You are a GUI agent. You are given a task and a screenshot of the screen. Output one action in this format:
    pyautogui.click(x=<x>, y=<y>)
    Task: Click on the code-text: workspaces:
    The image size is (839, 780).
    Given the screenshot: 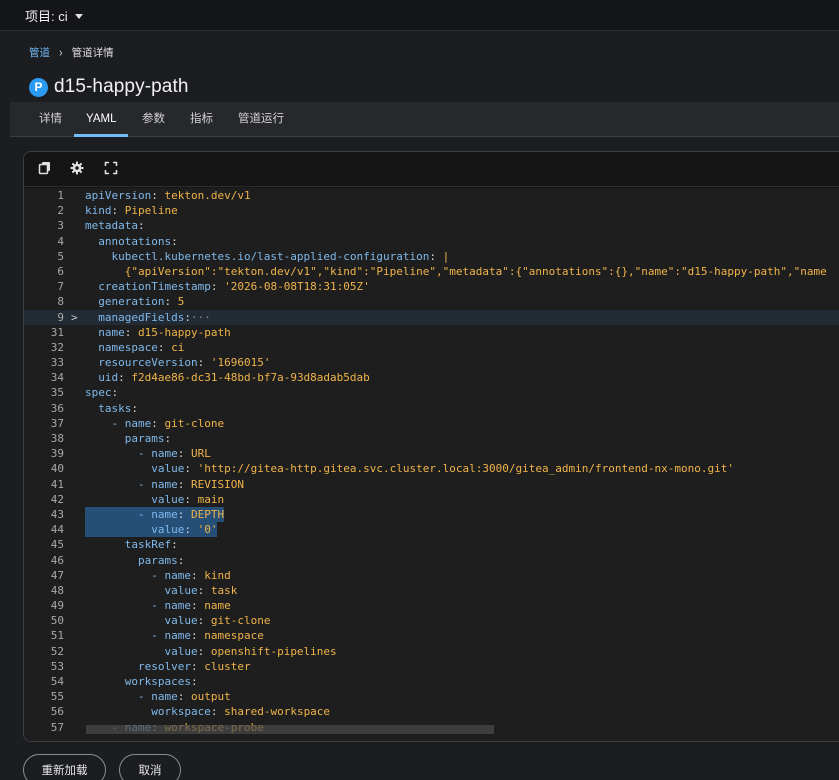 What is the action you would take?
    pyautogui.click(x=141, y=681)
    